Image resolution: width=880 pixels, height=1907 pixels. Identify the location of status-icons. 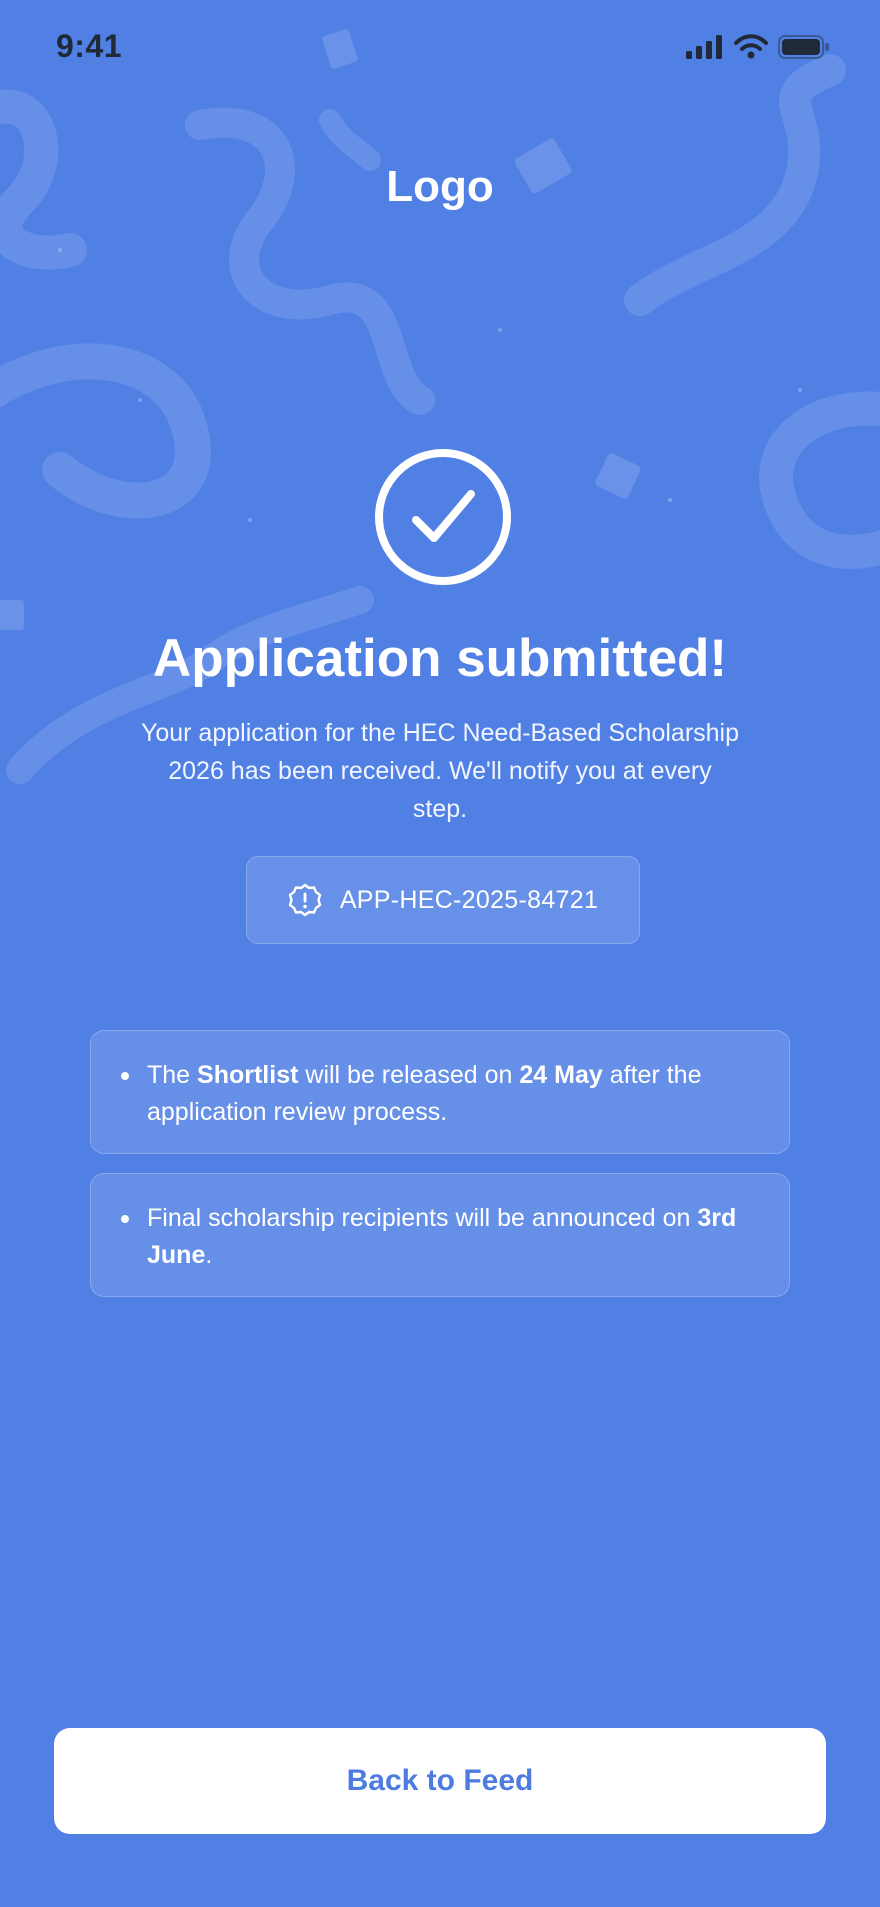
(758, 47).